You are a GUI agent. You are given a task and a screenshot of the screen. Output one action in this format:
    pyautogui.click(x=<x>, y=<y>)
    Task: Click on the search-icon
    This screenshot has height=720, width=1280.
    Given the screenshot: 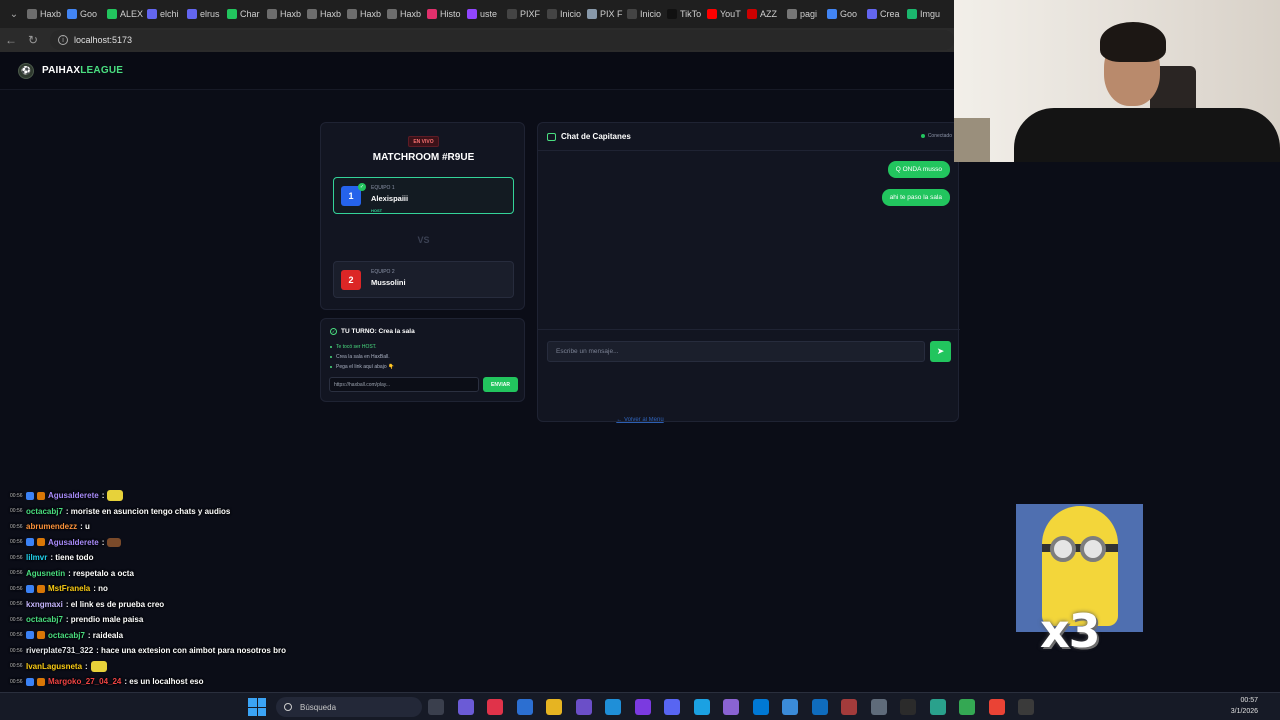 What is the action you would take?
    pyautogui.click(x=288, y=707)
    